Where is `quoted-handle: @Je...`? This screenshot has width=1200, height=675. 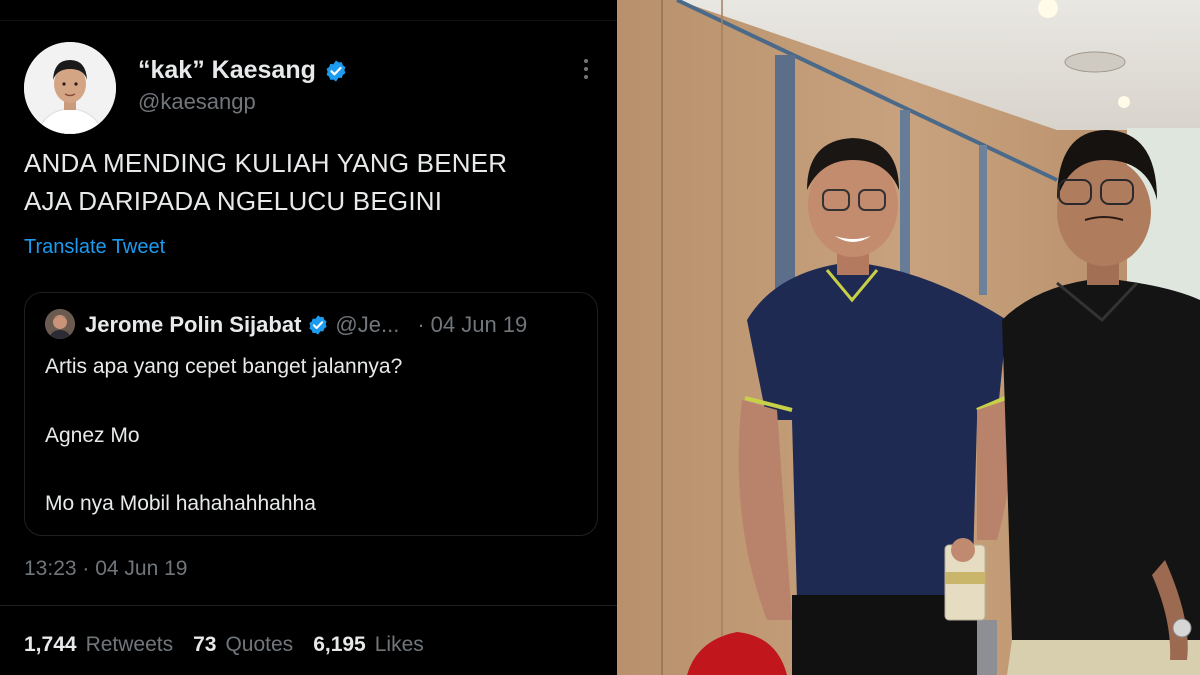 quoted-handle: @Je... is located at coordinates (367, 325).